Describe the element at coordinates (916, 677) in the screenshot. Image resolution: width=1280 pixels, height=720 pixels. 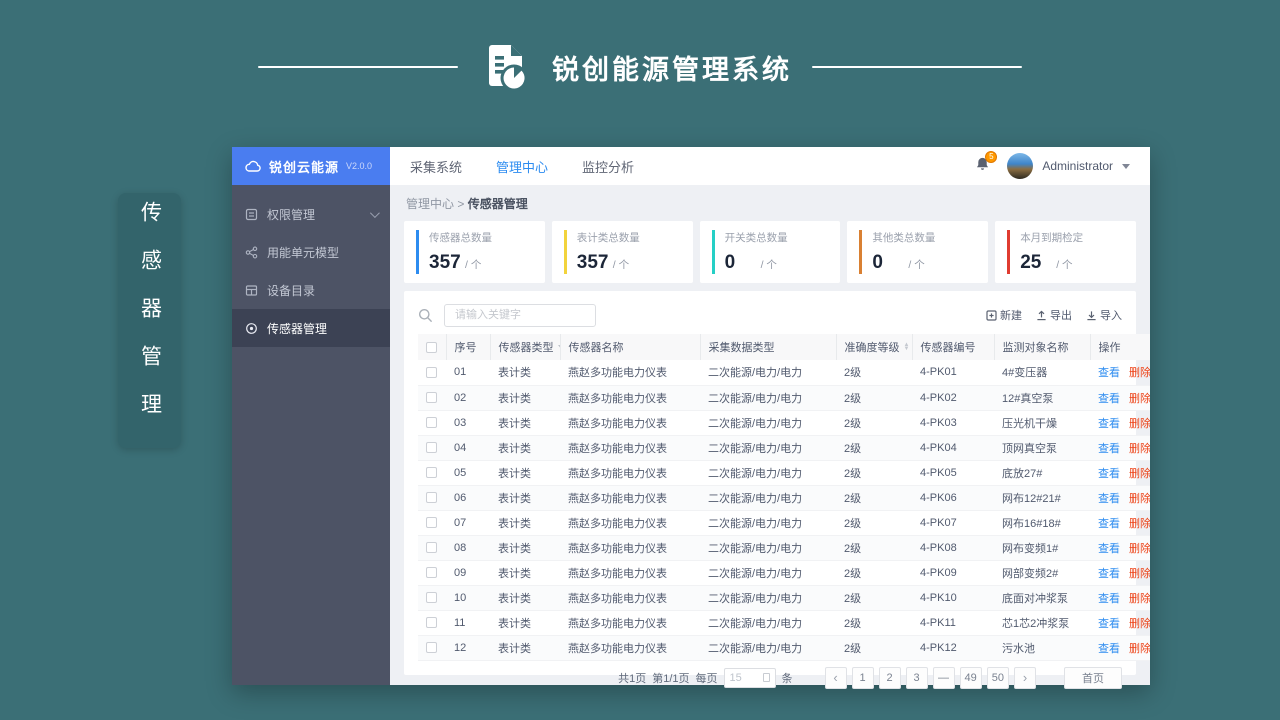
I see `page-number-button: 3` at that location.